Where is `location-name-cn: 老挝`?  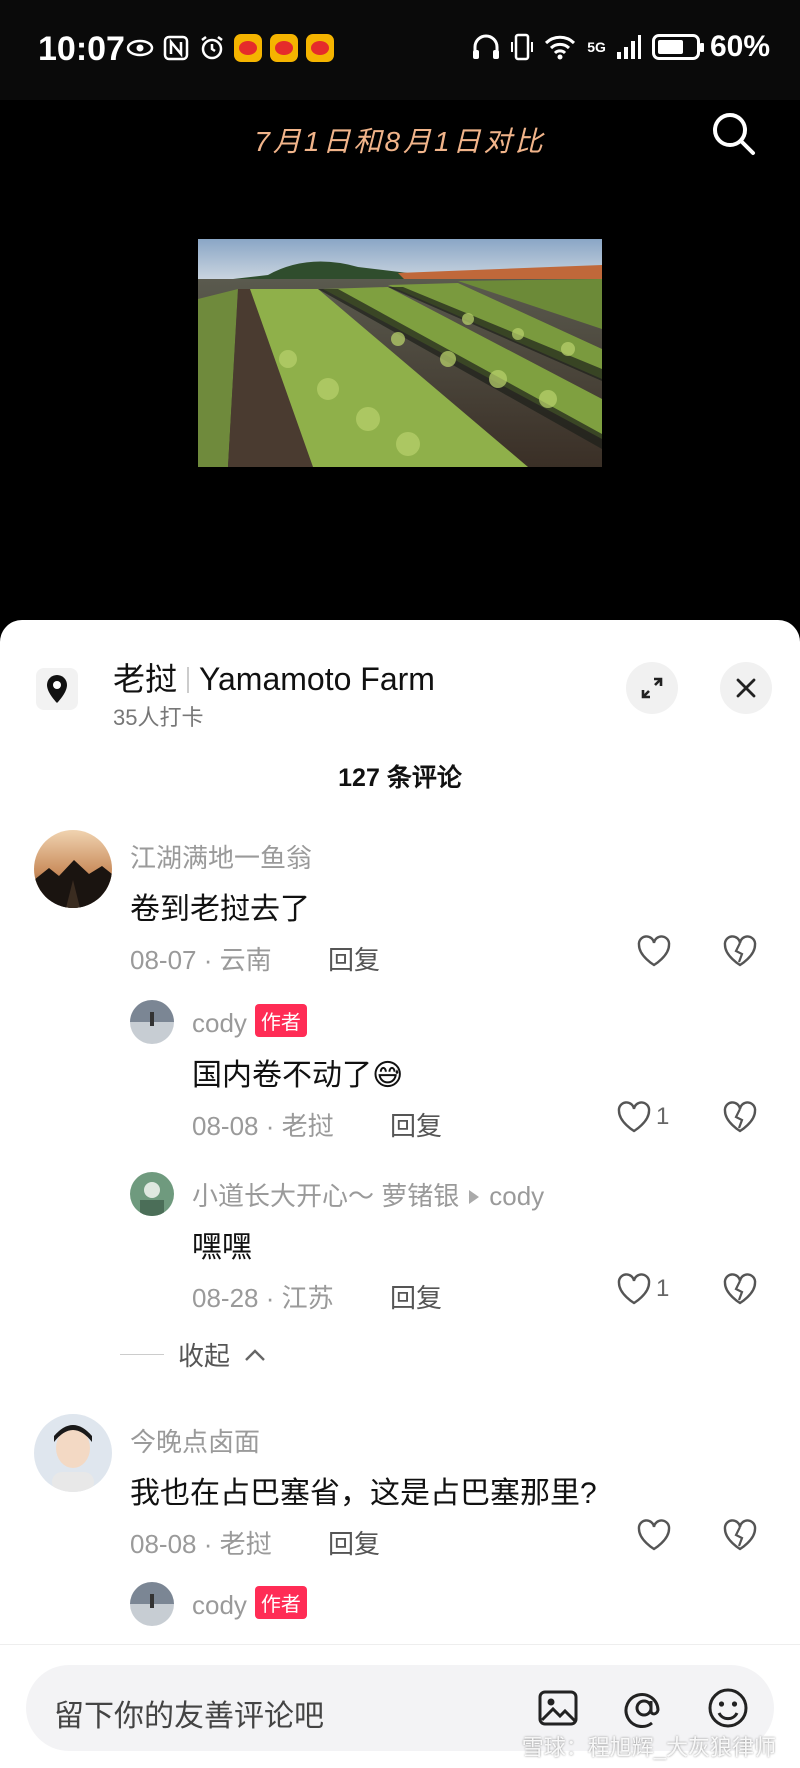
location-name-cn: 老挝 is located at coordinates (145, 679).